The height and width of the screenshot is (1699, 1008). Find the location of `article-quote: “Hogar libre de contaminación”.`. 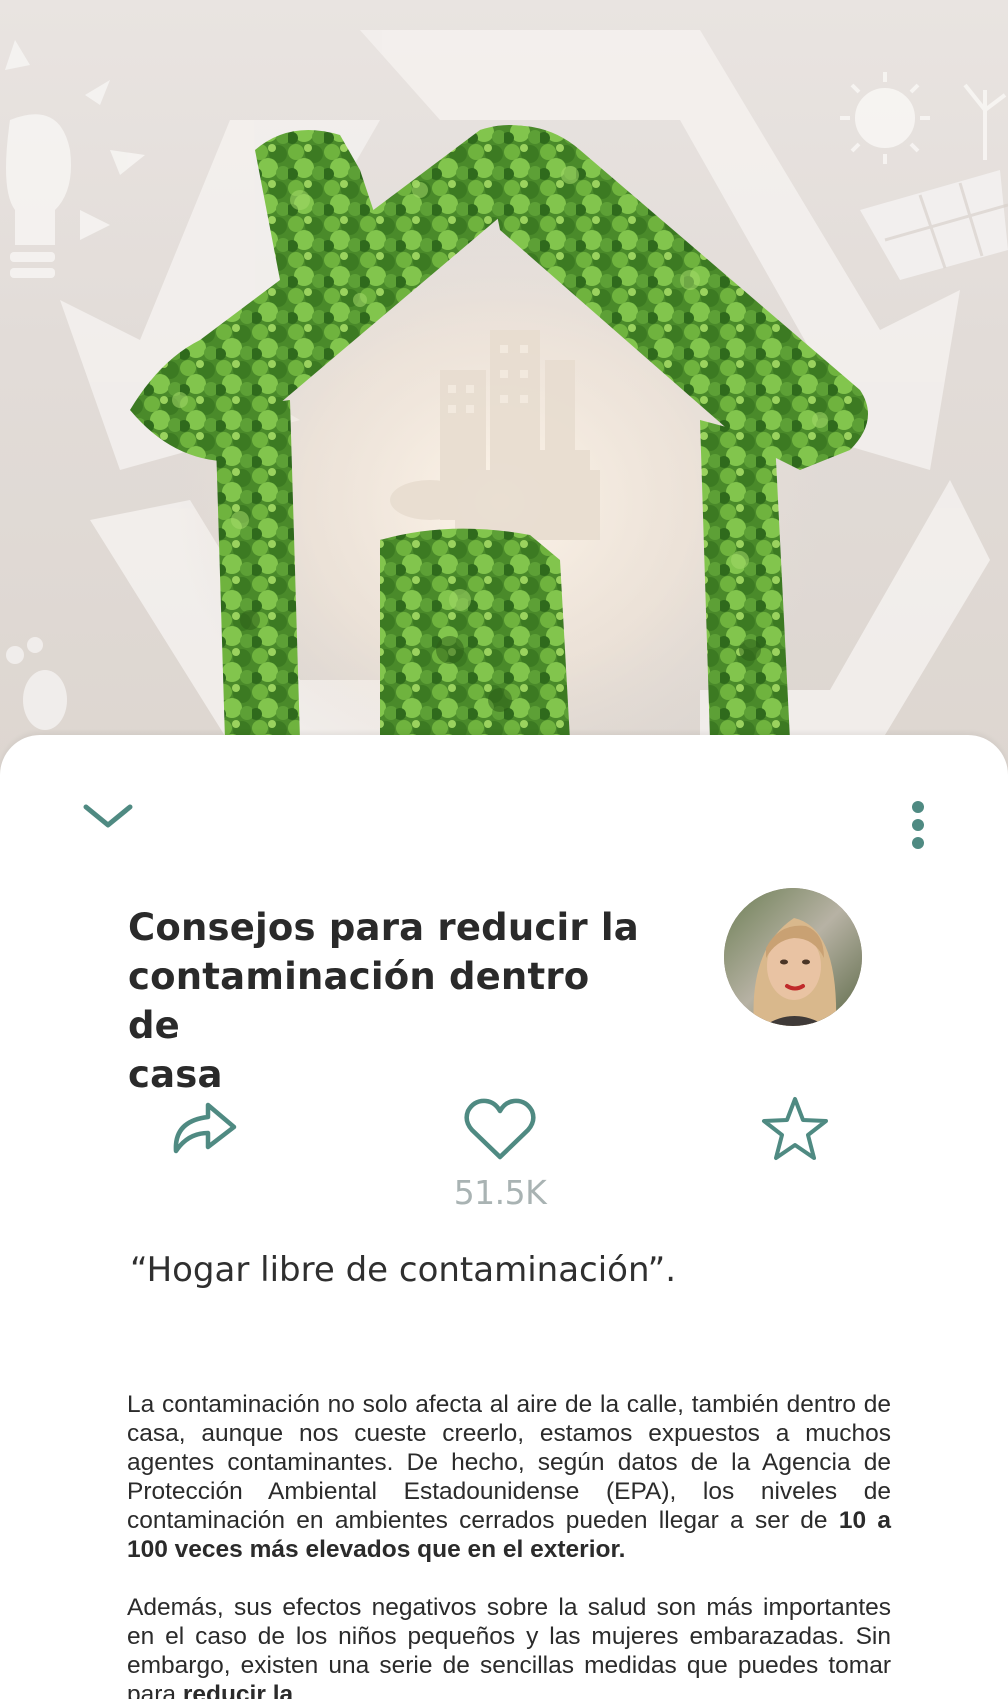

article-quote: “Hogar libre de contaminación”. is located at coordinates (403, 1270).